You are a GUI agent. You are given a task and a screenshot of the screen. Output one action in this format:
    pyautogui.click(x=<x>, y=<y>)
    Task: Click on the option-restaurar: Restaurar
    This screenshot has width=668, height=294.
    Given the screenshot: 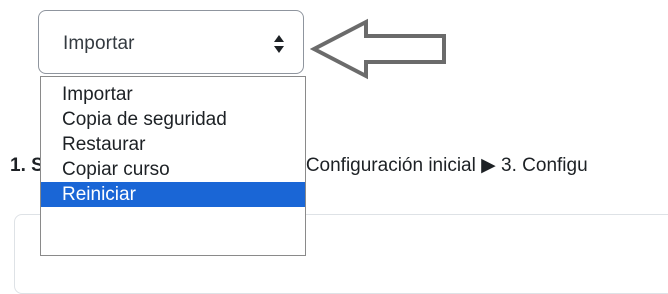 What is the action you would take?
    pyautogui.click(x=173, y=144)
    